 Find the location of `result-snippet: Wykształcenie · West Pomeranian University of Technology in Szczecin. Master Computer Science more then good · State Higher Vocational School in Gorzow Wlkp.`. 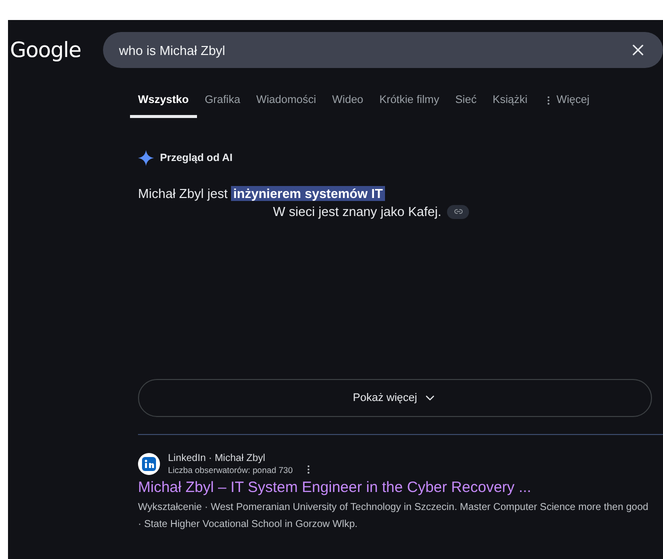

result-snippet: Wykształcenie · West Pomeranian University of Technology in Szczecin. Master Computer Science more then good · State Higher Vocational School in Gorzow Wlkp. is located at coordinates (394, 516).